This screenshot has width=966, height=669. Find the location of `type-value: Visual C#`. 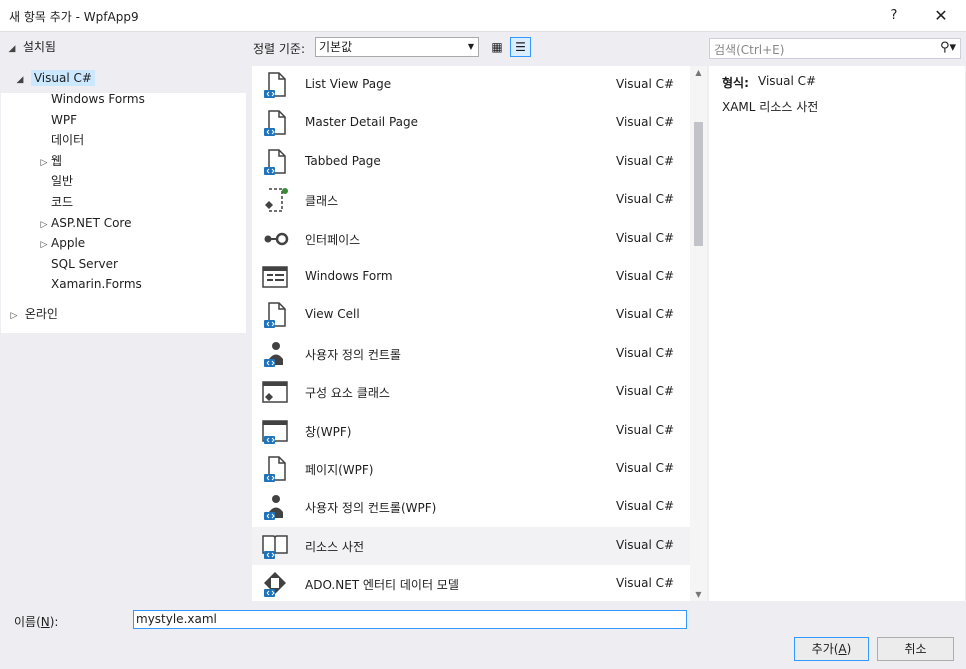

type-value: Visual C# is located at coordinates (787, 81).